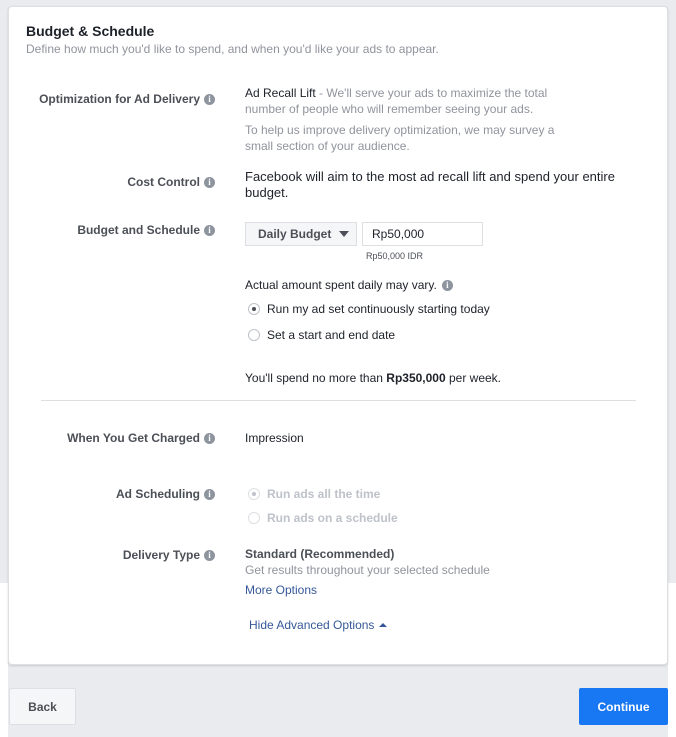  Describe the element at coordinates (344, 234) in the screenshot. I see `caret-down-icon` at that location.